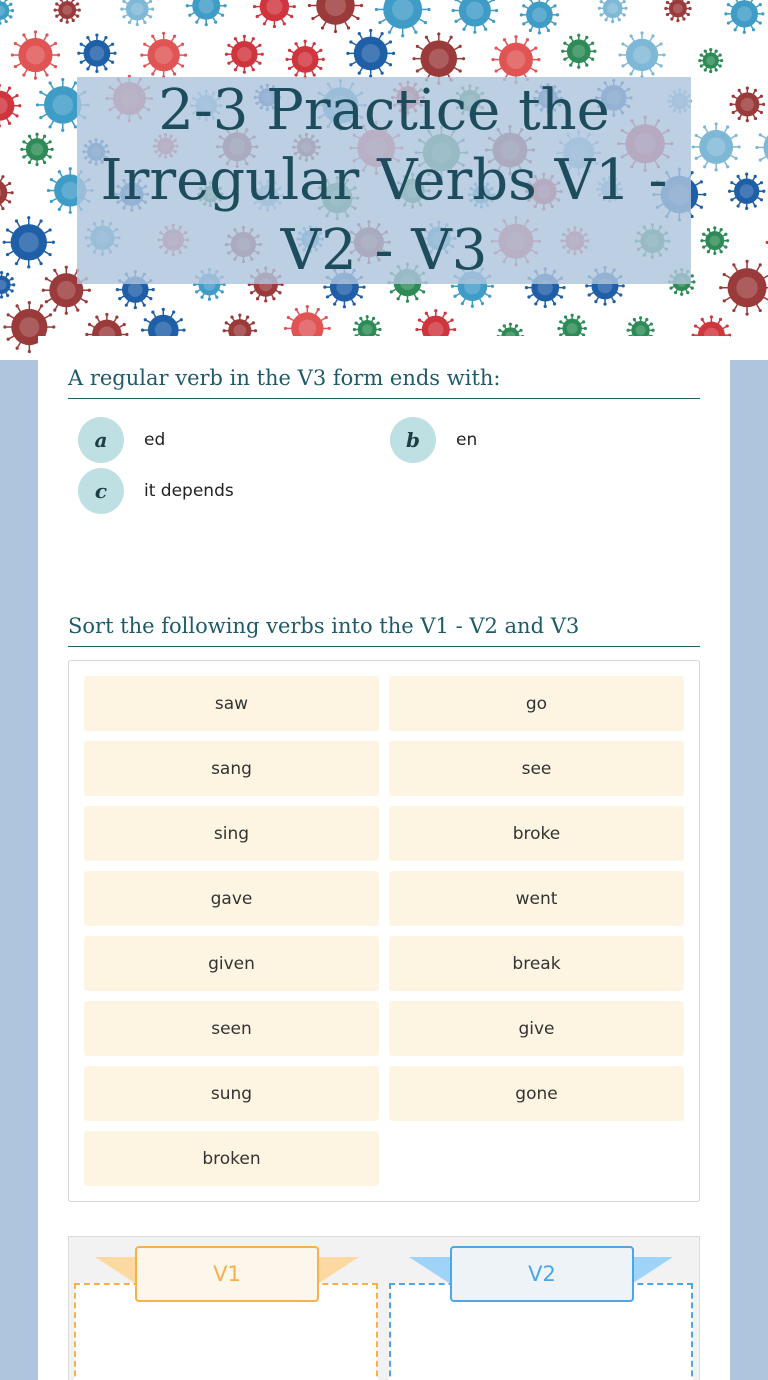 The width and height of the screenshot is (768, 1380). I want to click on verb-tile: sing, so click(231, 833).